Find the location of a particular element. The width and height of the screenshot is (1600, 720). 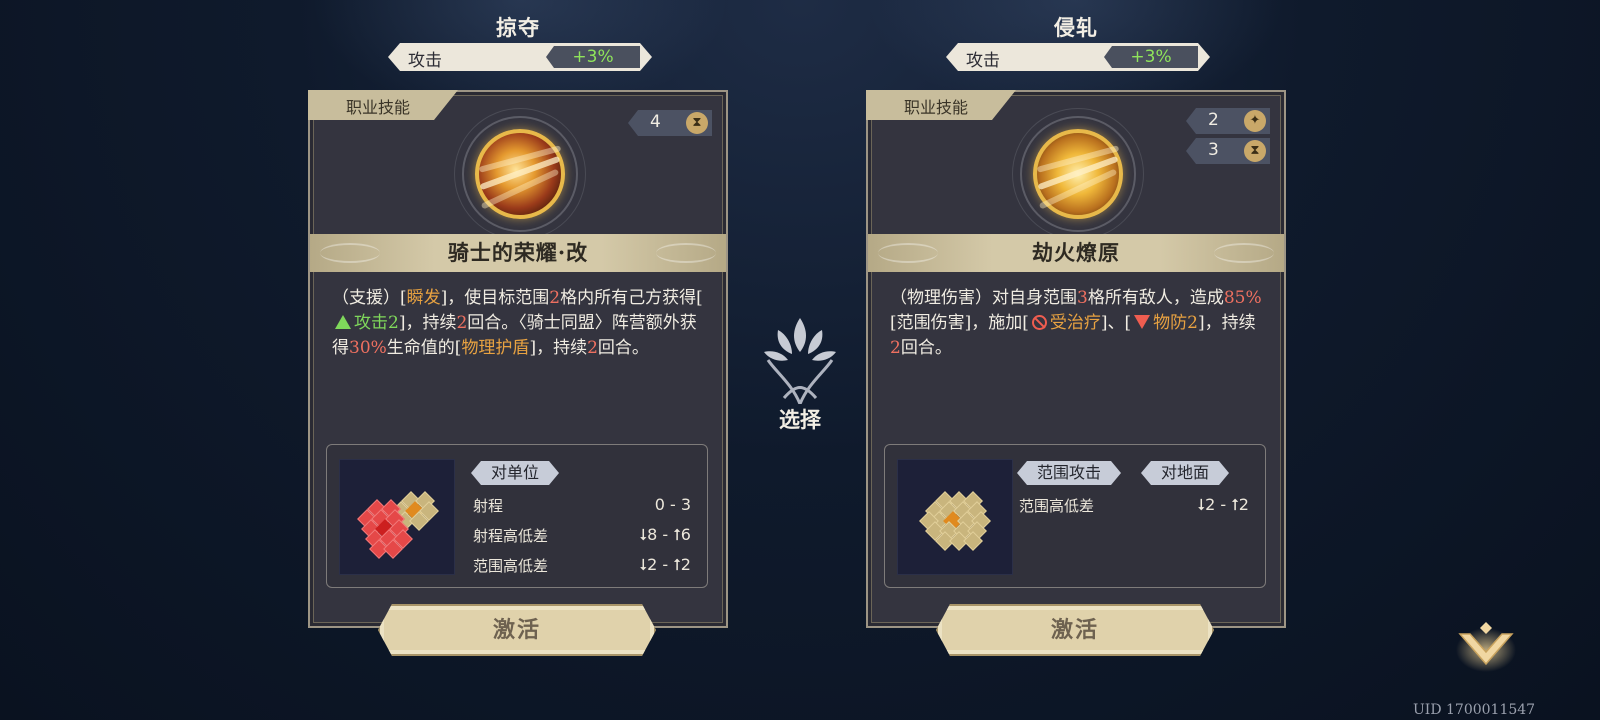

chevron-down-icon is located at coordinates (1486, 646).